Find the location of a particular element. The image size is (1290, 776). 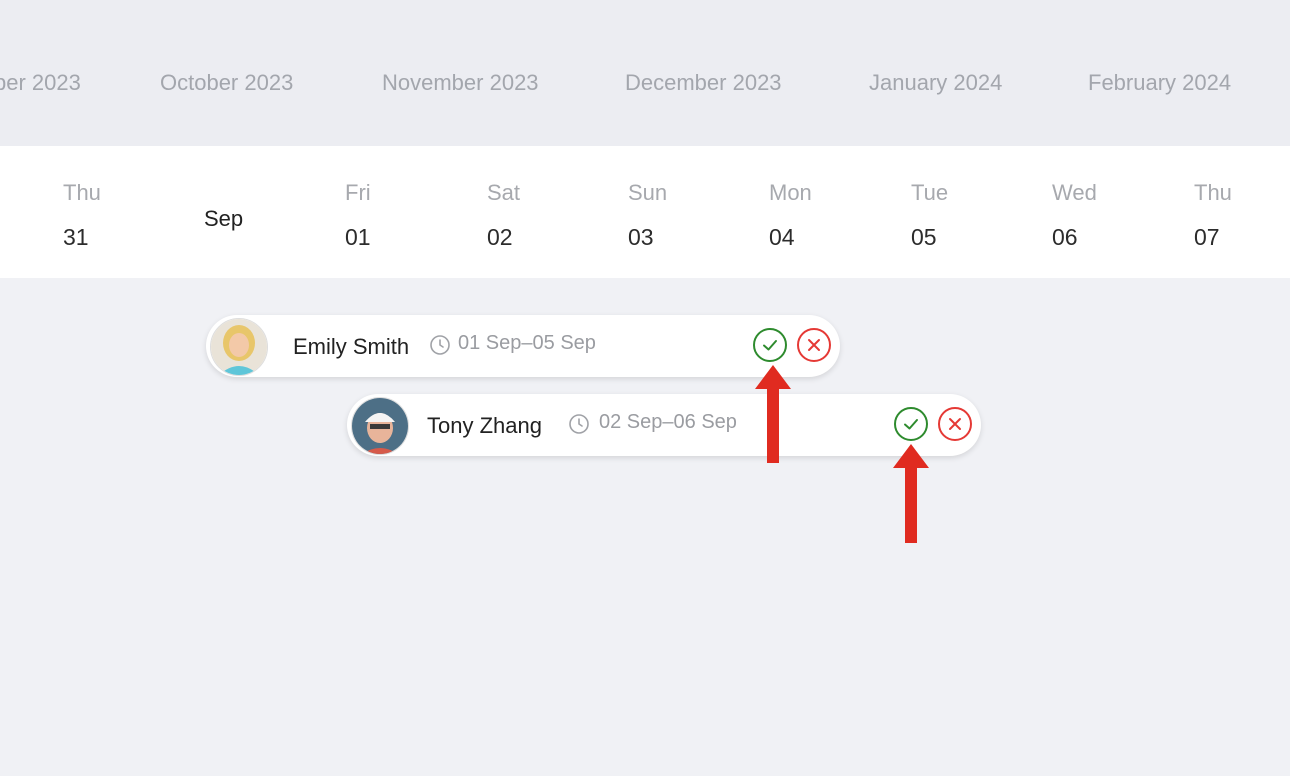

month-tab-december-2023: December 2023 is located at coordinates (703, 83).